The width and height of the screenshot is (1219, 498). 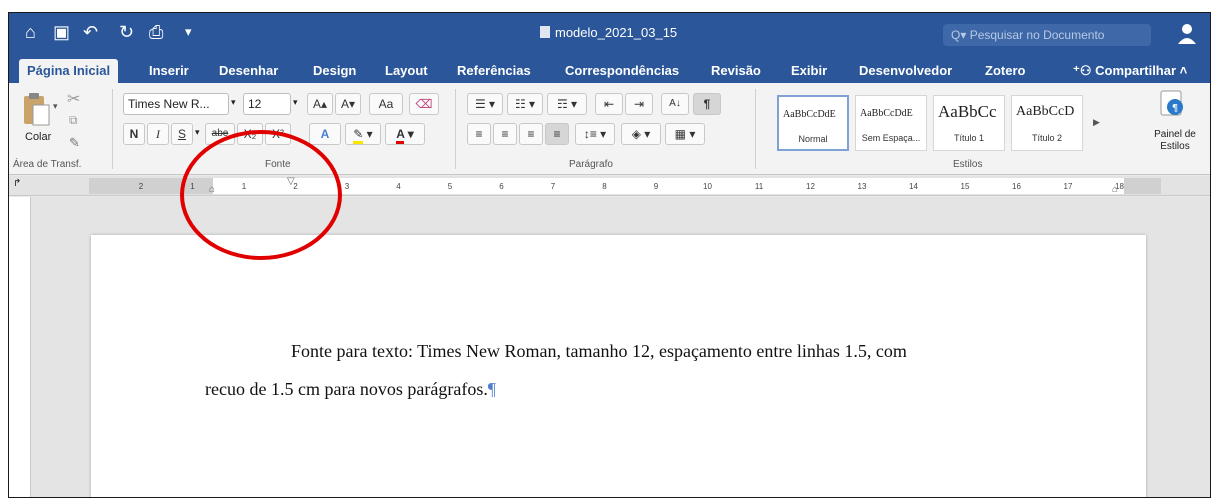 I want to click on tab-correspondencias: Correspondências, so click(x=622, y=70).